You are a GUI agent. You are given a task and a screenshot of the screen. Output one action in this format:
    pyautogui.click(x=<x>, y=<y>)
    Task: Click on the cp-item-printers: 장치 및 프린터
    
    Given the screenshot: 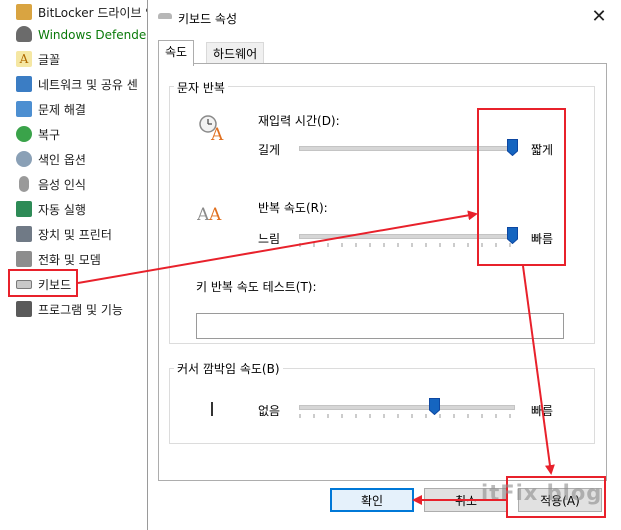 What is the action you would take?
    pyautogui.click(x=64, y=234)
    